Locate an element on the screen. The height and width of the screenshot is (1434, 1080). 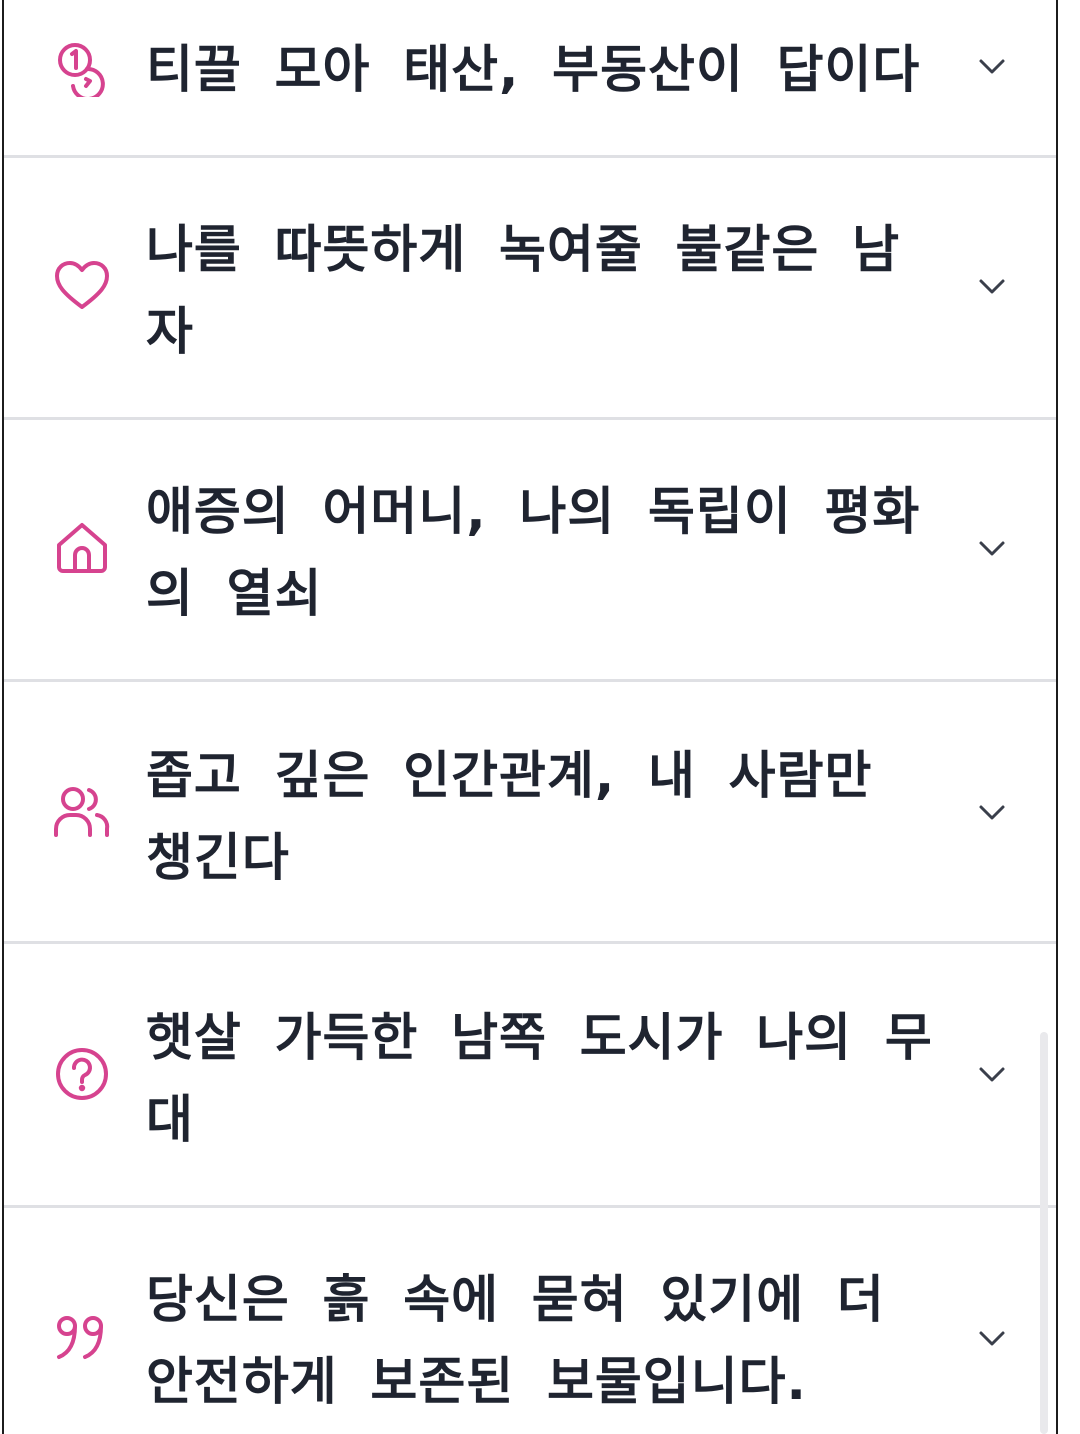
accordion-label: 좁고 깊은 인간관계, 내 사람만 챙긴다 is located at coordinates (509, 817).